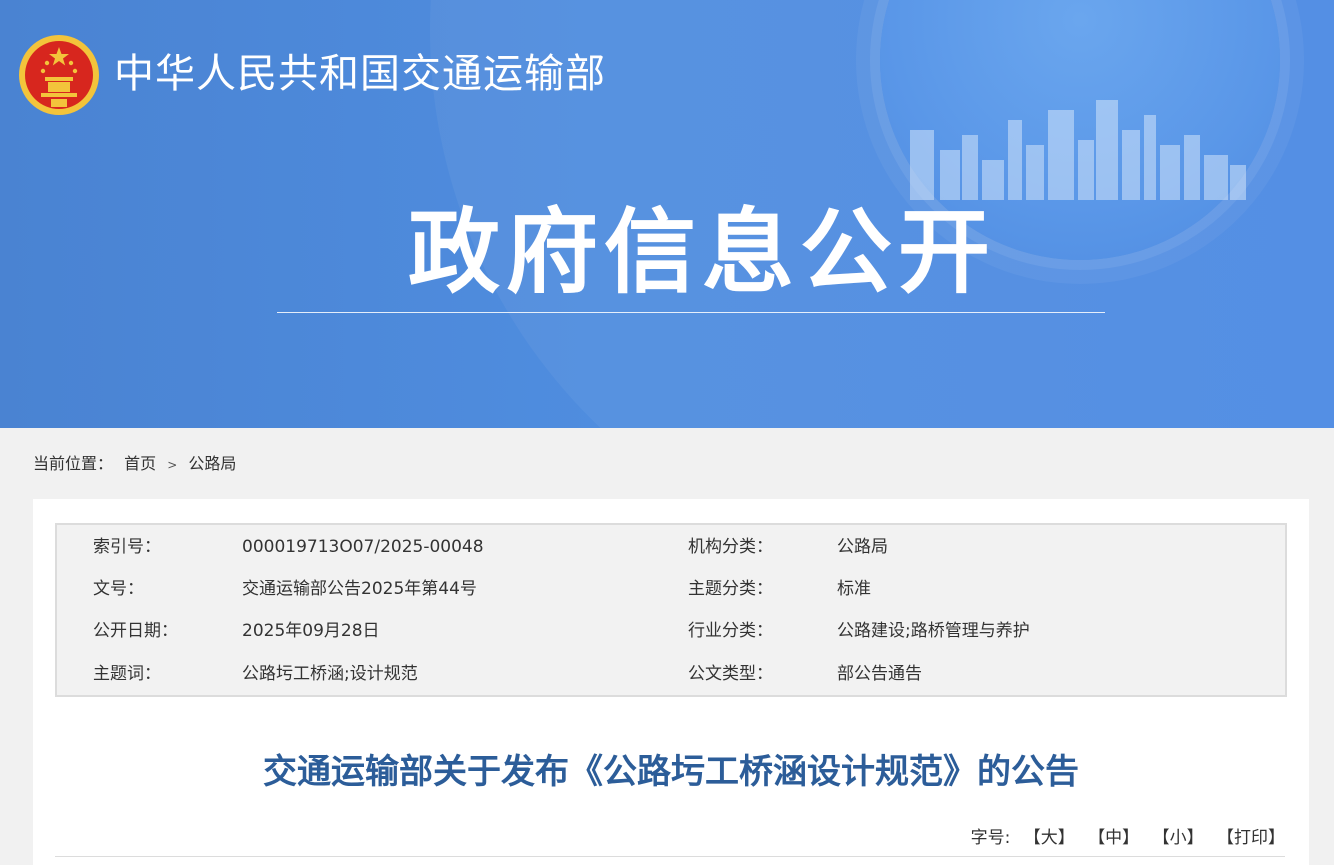  Describe the element at coordinates (854, 589) in the screenshot. I see `topic-category-value: 标准` at that location.